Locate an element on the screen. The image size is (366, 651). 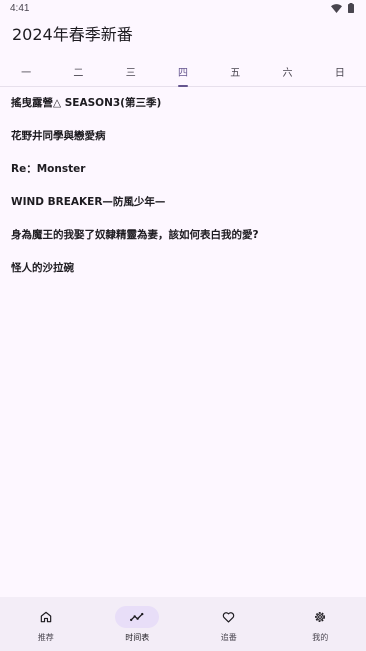
timeline-icon is located at coordinates (137, 617).